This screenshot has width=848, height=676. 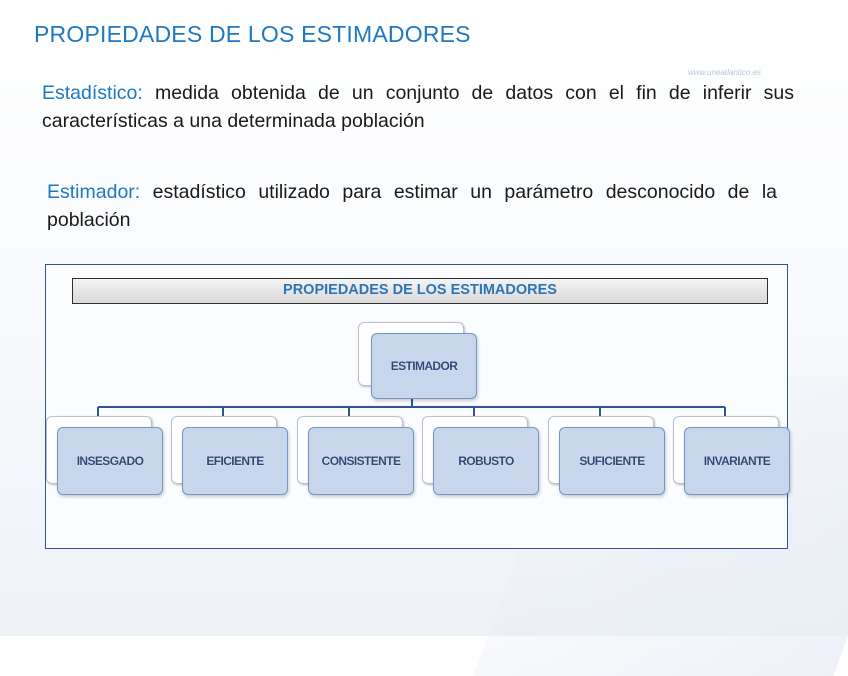 What do you see at coordinates (235, 461) in the screenshot?
I see `child-node-eficiente: EFICIENTE` at bounding box center [235, 461].